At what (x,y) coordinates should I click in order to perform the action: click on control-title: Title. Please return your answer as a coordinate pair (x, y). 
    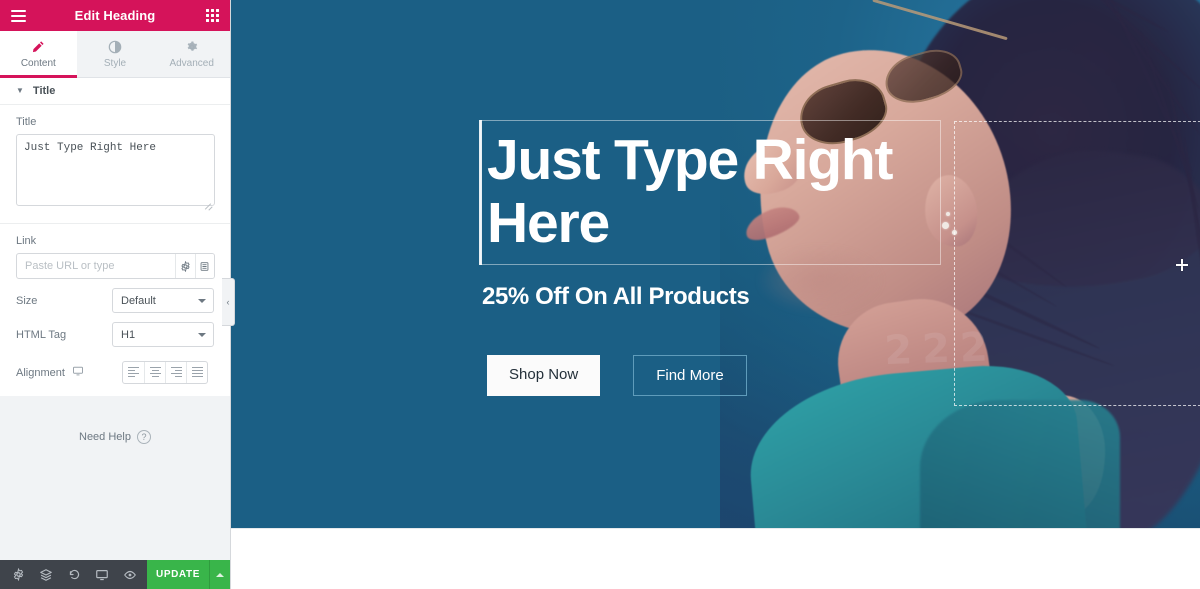
    Looking at the image, I should click on (115, 158).